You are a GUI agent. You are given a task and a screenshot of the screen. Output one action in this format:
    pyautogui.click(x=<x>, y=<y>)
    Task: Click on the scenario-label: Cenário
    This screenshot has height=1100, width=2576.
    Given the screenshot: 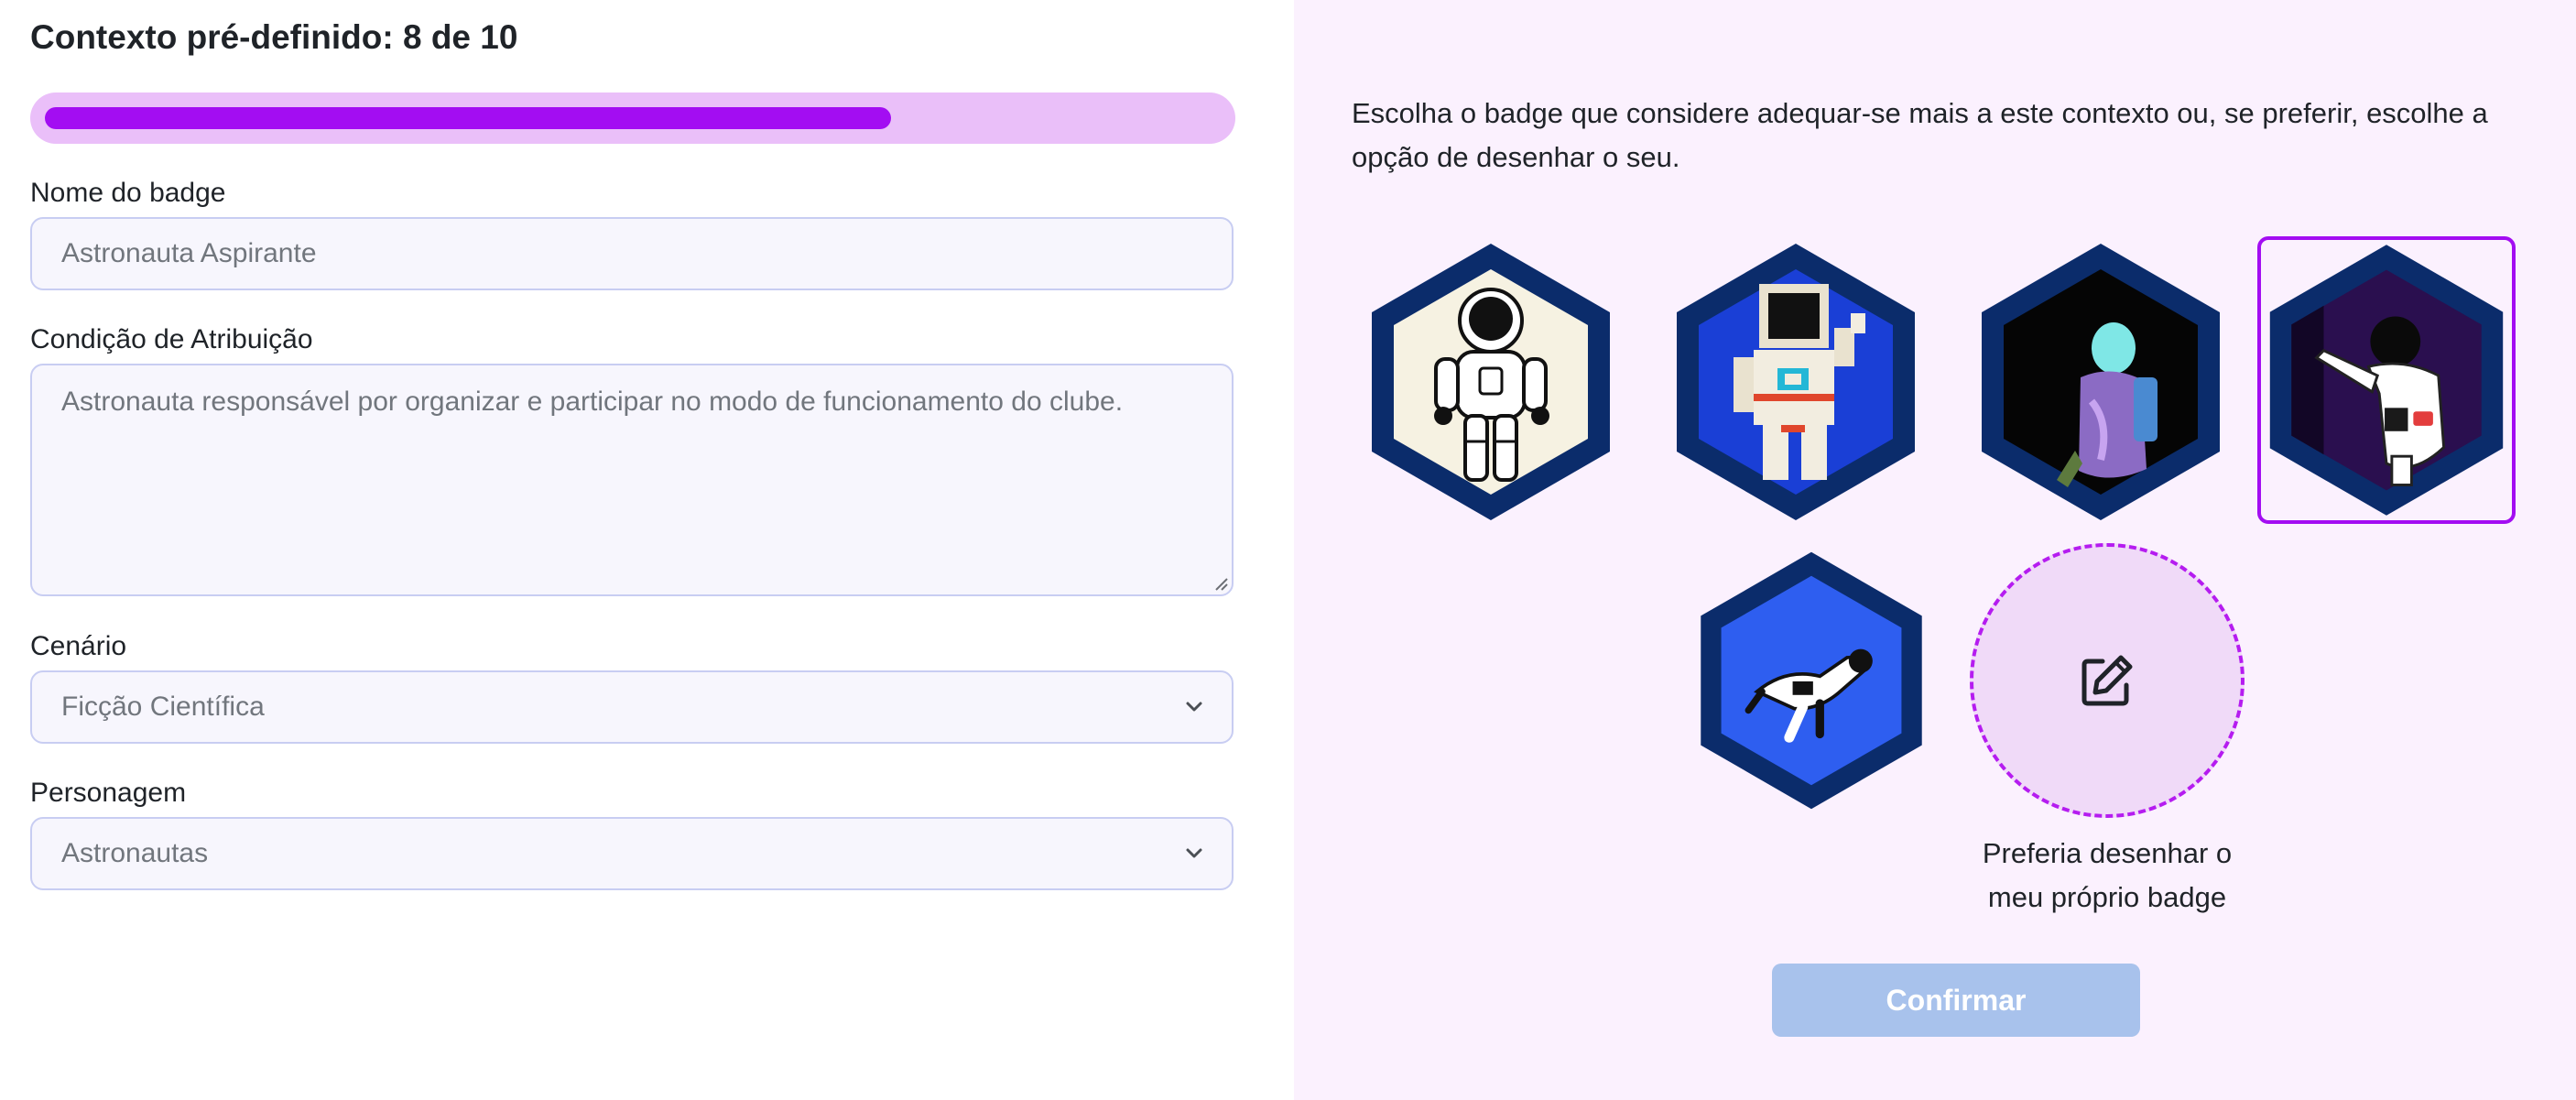 What is the action you would take?
    pyautogui.click(x=78, y=646)
    